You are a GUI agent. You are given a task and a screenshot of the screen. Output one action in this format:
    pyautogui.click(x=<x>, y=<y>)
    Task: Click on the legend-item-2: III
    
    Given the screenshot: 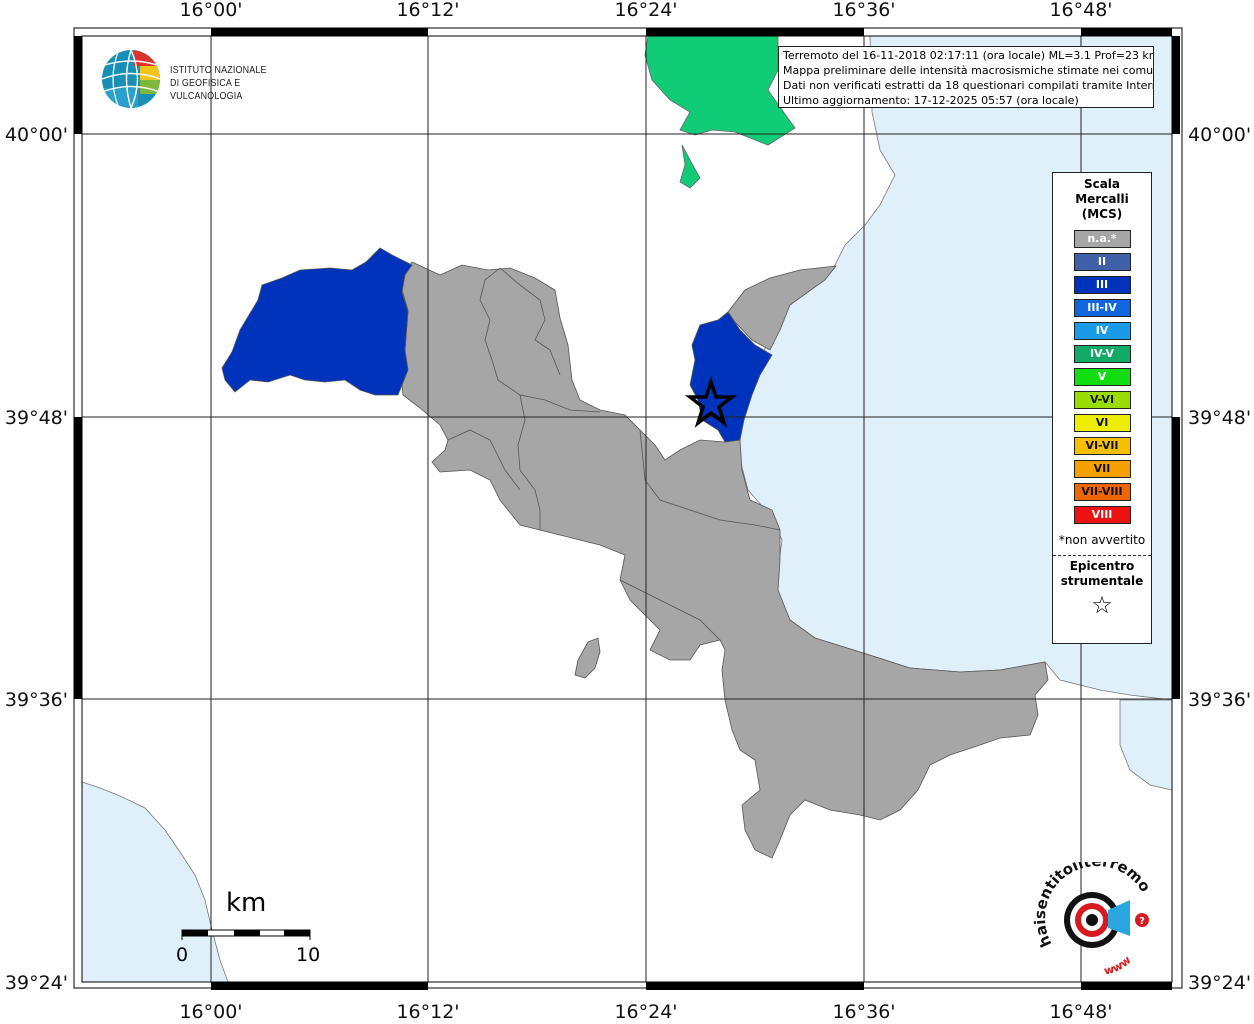 What is the action you would take?
    pyautogui.click(x=1102, y=285)
    